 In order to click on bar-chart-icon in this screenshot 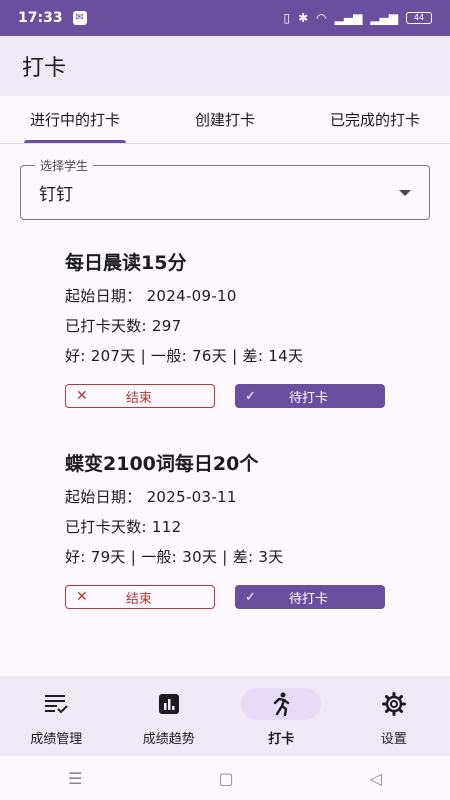, I will do `click(169, 704)`.